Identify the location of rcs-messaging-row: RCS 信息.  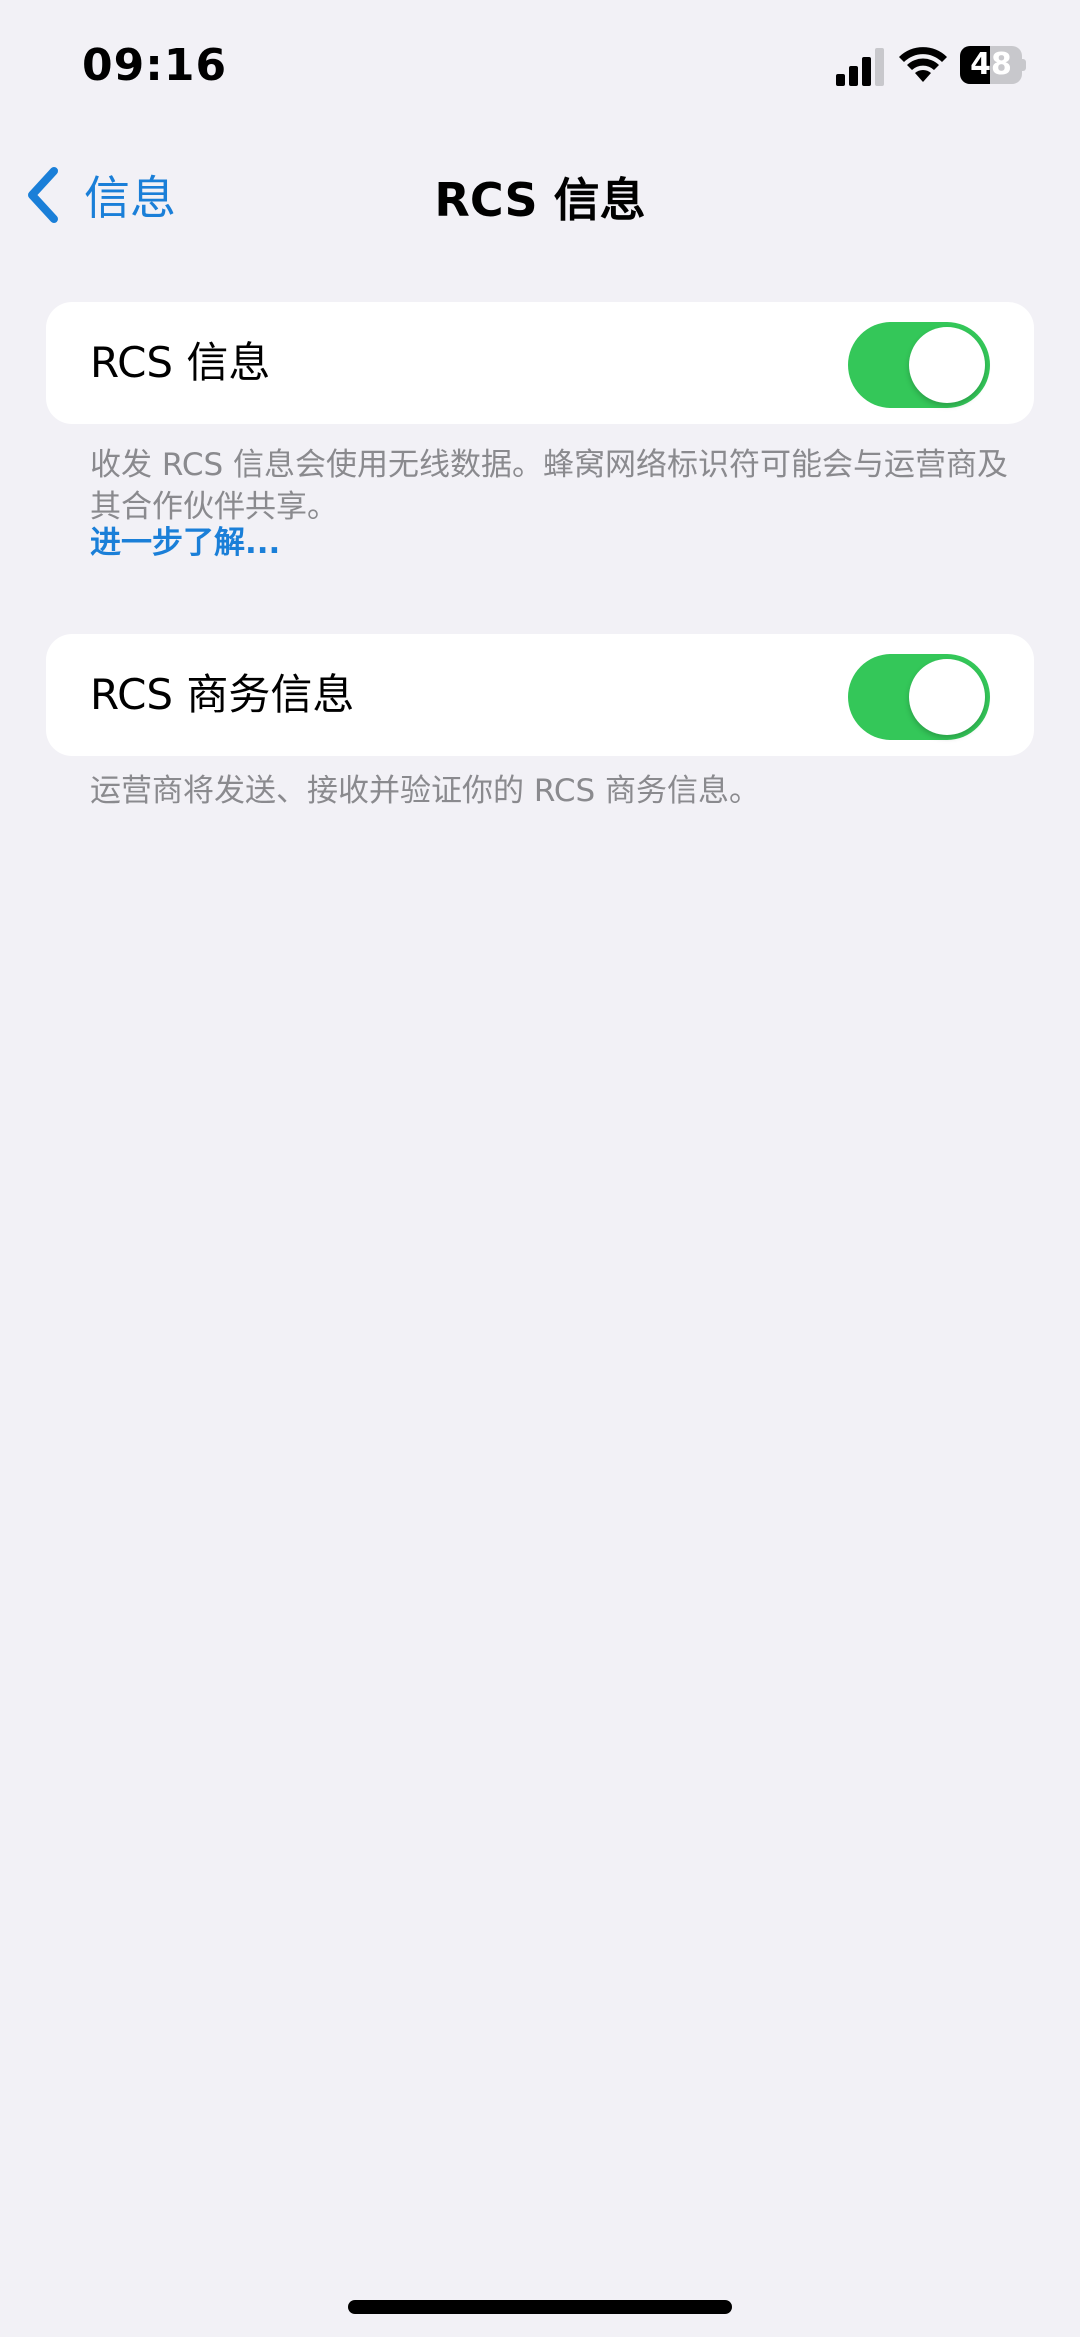
(540, 363).